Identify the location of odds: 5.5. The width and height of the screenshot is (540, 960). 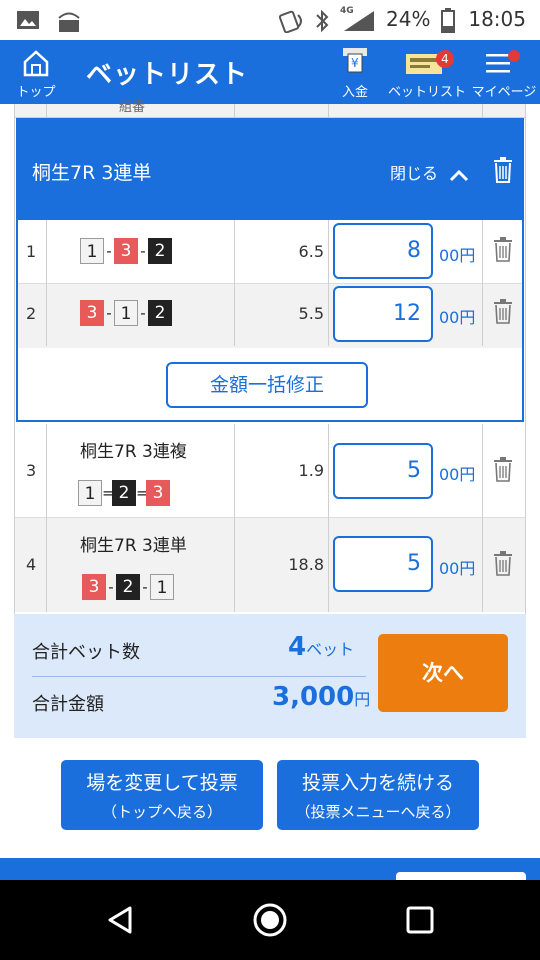
(311, 313).